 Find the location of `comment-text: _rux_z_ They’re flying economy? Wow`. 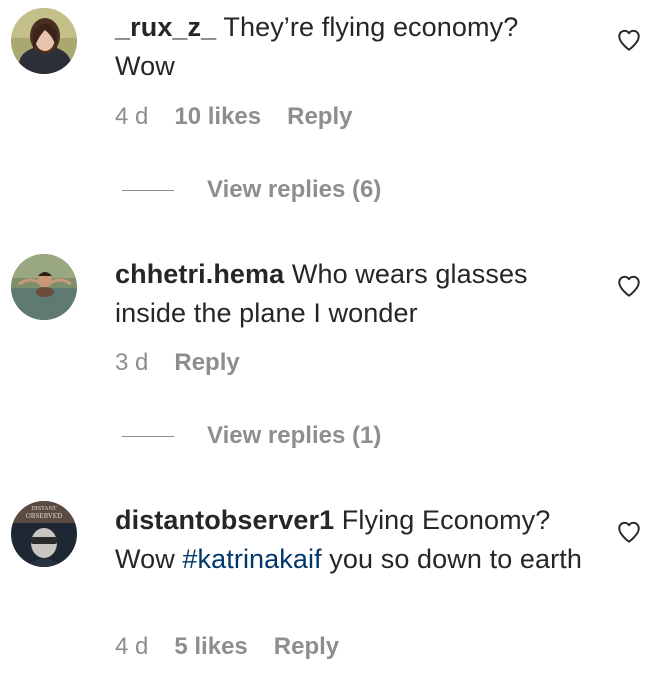

comment-text: _rux_z_ They’re flying economy? Wow is located at coordinates (350, 47).